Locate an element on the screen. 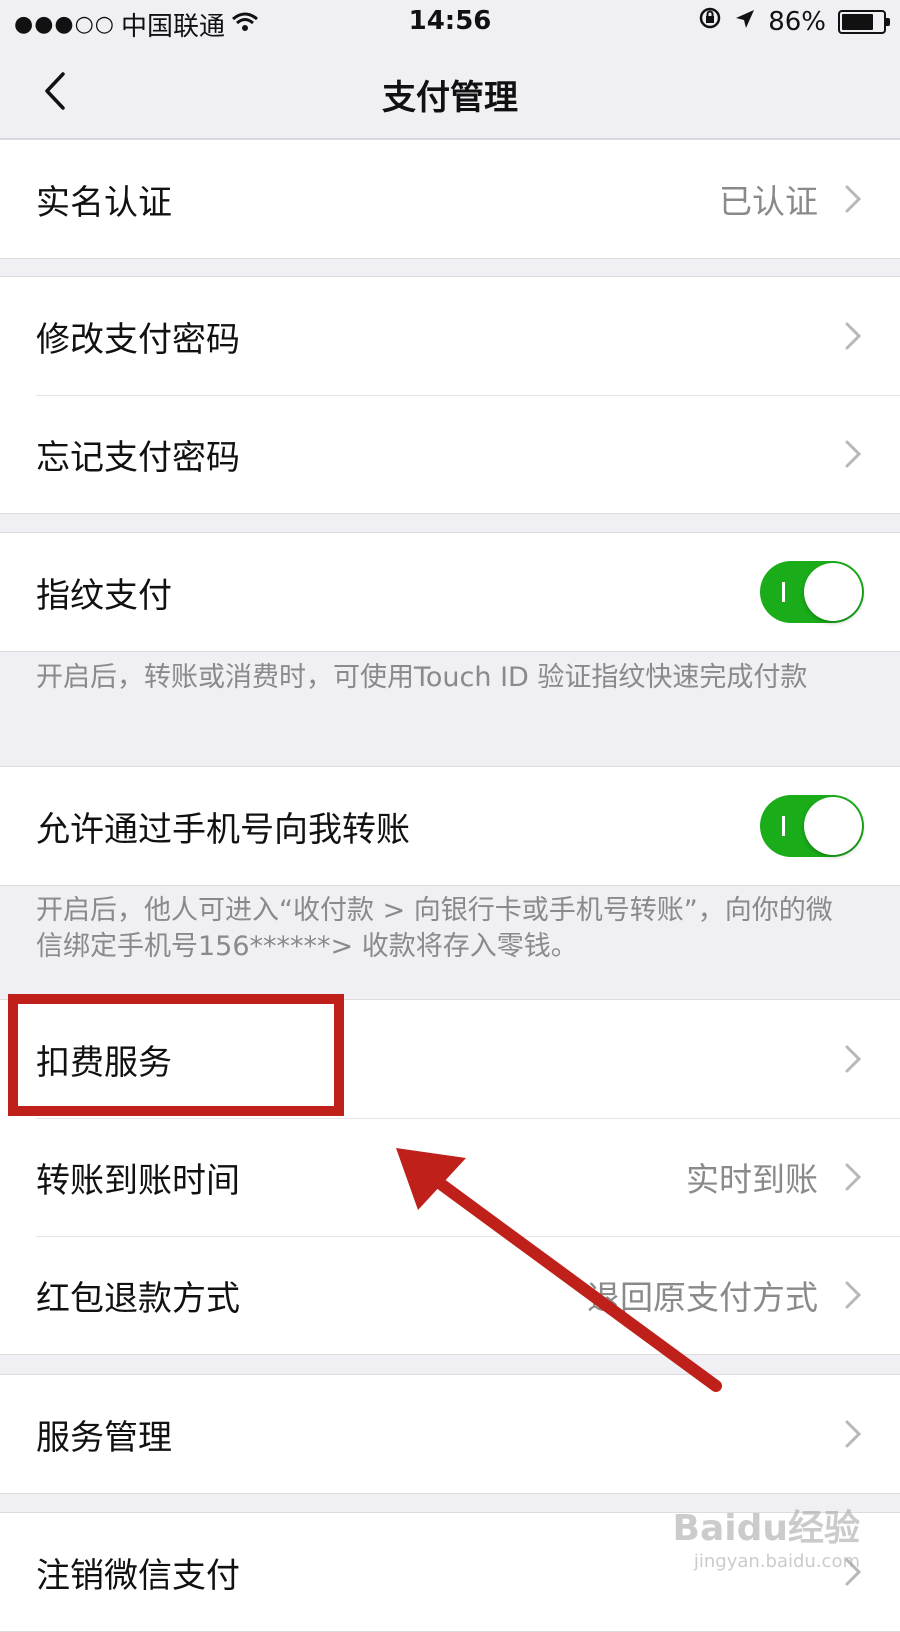 The height and width of the screenshot is (1632, 900). watermark-url: jingyan.baidu.com is located at coordinates (776, 1561).